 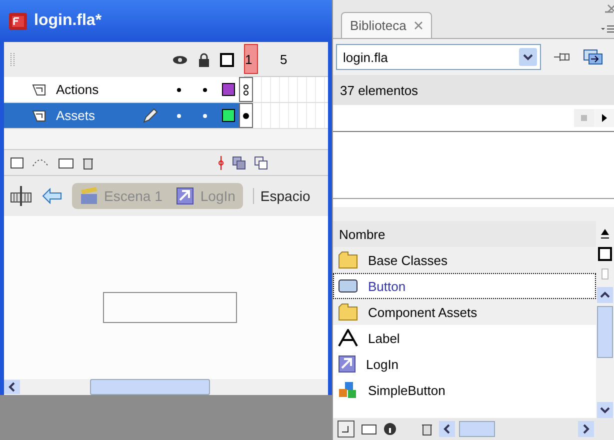 I want to click on library-item: LogIn, so click(x=464, y=364).